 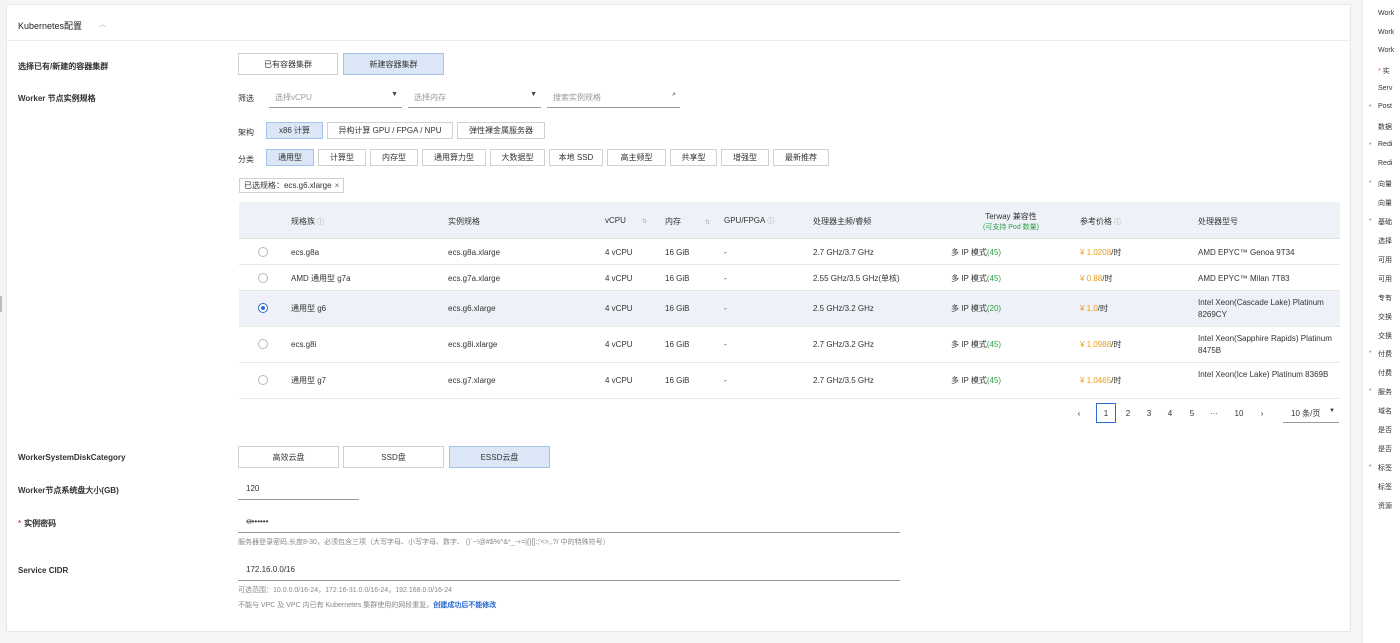 I want to click on side-group: 向量, so click(x=1385, y=184).